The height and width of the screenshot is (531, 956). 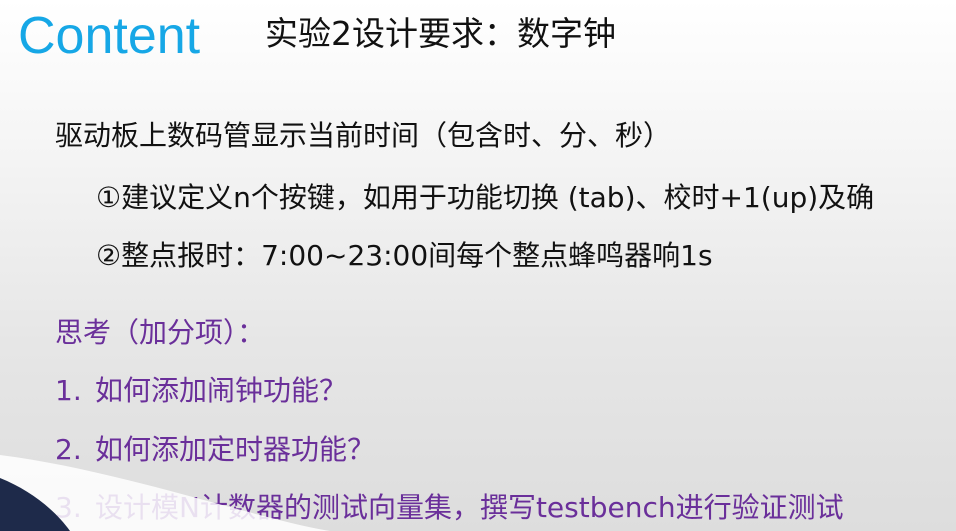 I want to click on thinking-item-number: 3., so click(x=68, y=507).